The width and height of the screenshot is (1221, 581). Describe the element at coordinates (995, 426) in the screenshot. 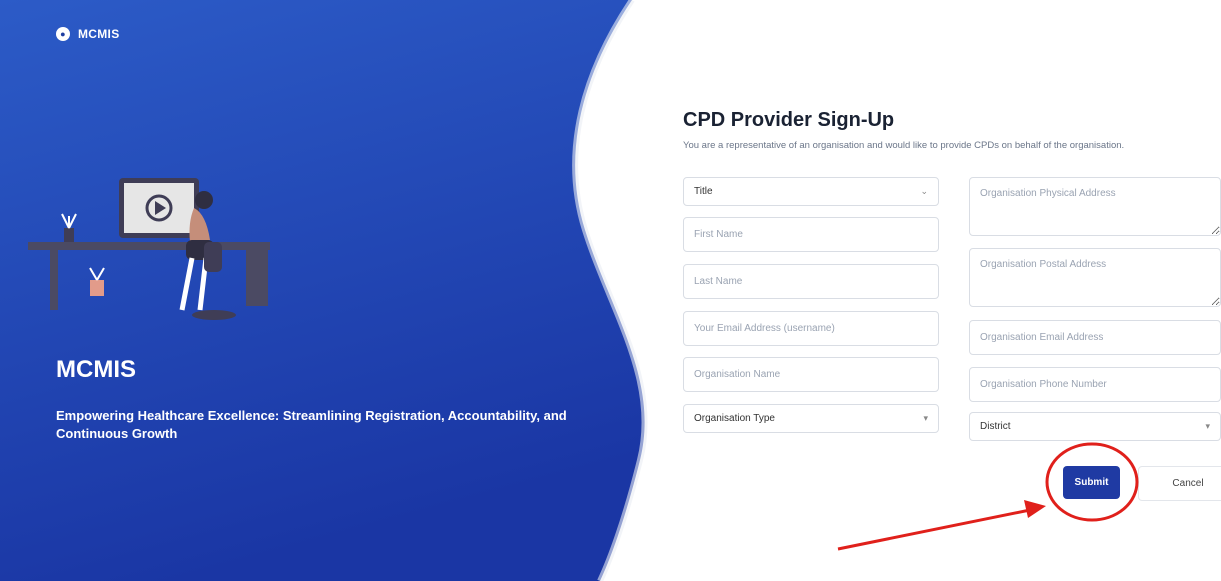

I see `district-select-value: District` at that location.